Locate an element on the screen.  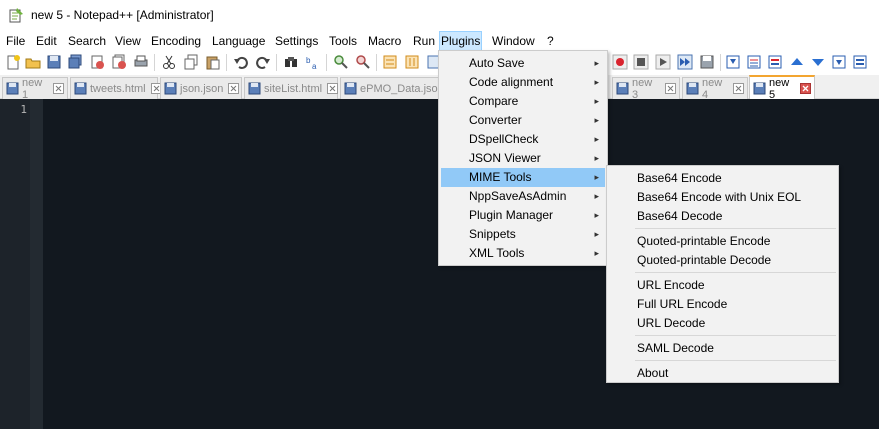
print-icon is located at coordinates (141, 62).